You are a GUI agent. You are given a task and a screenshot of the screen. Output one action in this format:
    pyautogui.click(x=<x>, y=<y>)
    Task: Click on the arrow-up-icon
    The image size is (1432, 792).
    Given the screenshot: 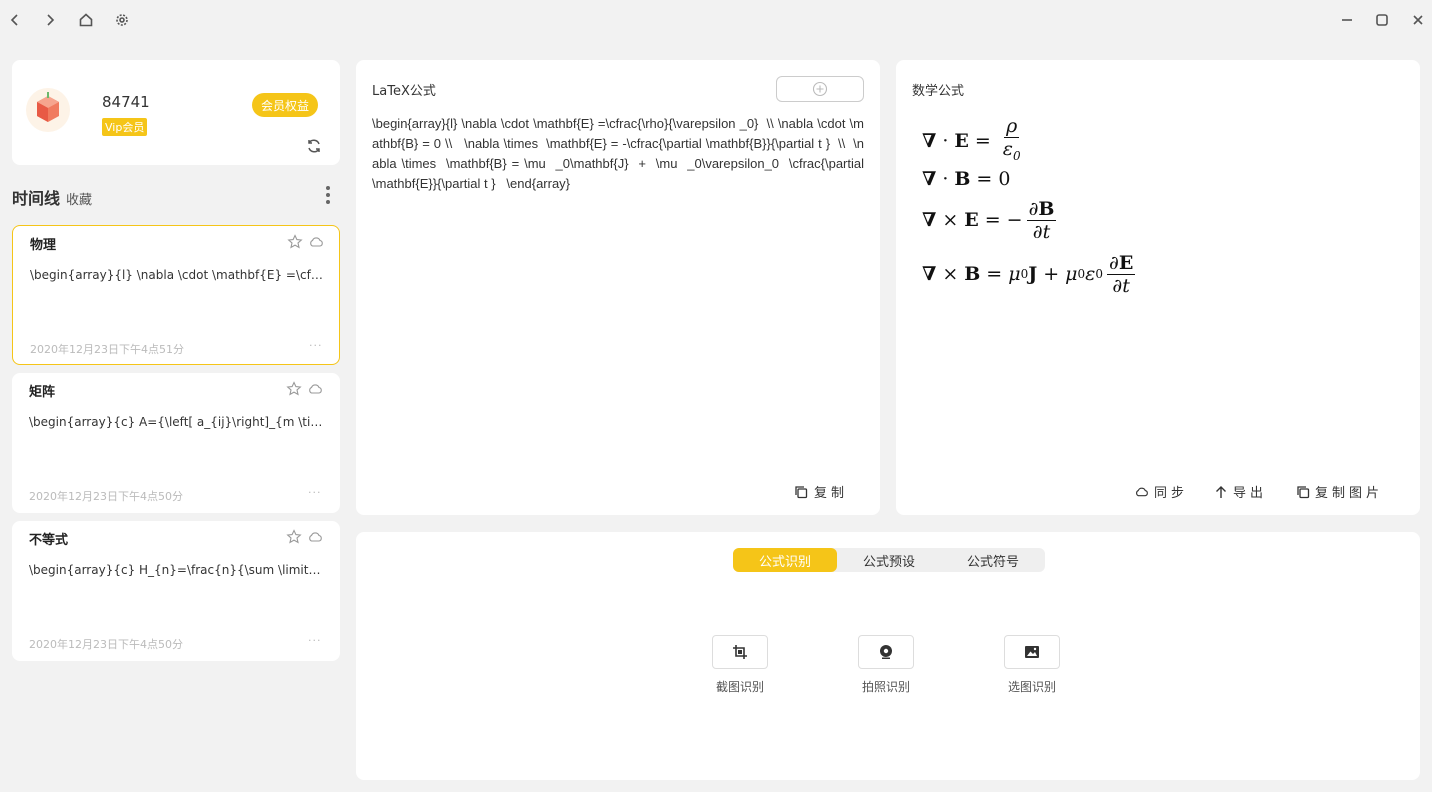 What is the action you would take?
    pyautogui.click(x=1221, y=491)
    